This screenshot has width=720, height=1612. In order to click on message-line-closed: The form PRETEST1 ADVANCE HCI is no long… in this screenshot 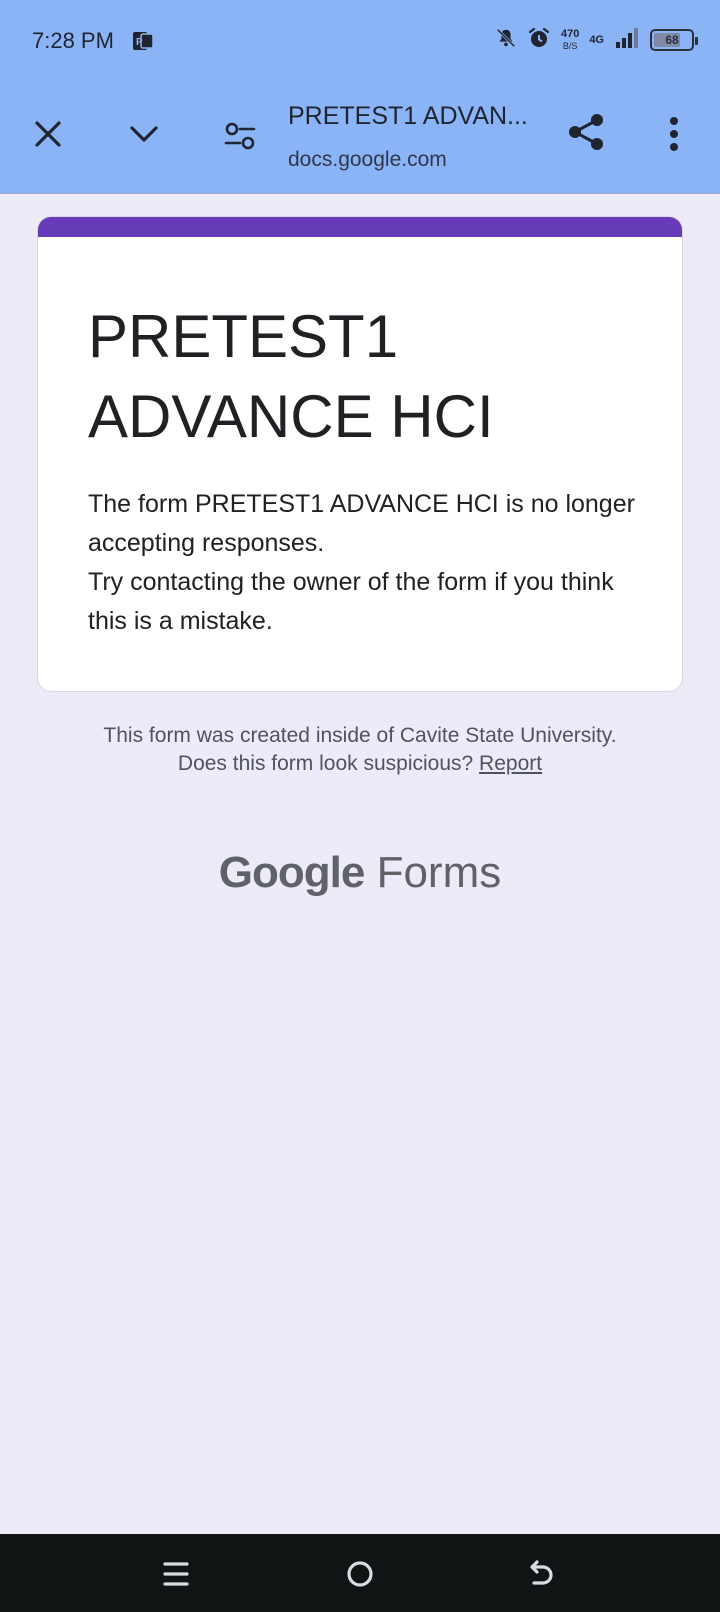, I will do `click(361, 523)`.